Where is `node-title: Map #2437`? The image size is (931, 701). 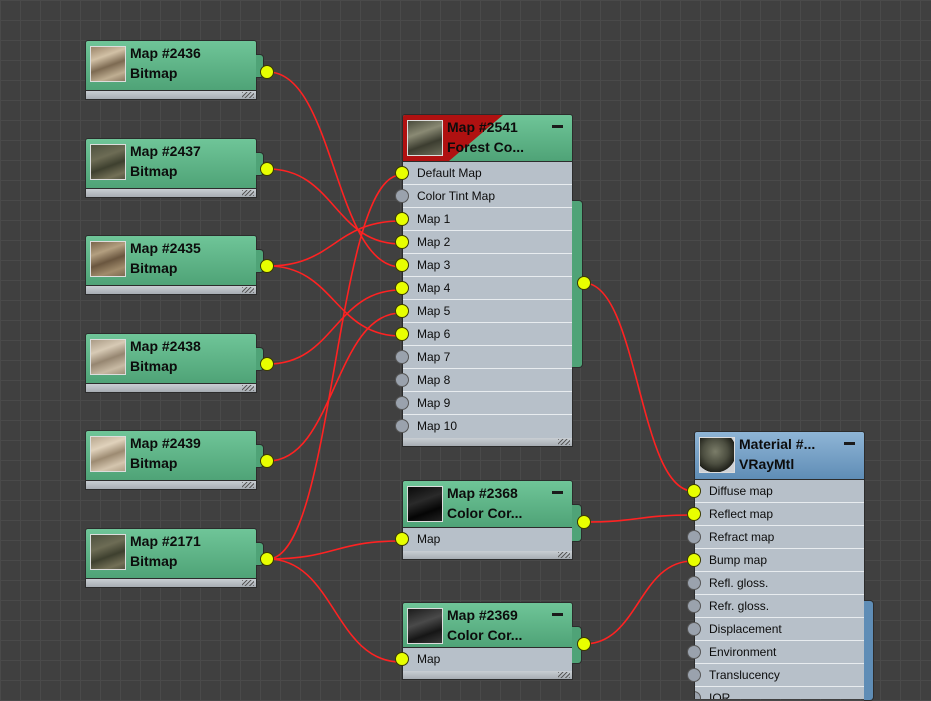
node-title: Map #2437 is located at coordinates (165, 151).